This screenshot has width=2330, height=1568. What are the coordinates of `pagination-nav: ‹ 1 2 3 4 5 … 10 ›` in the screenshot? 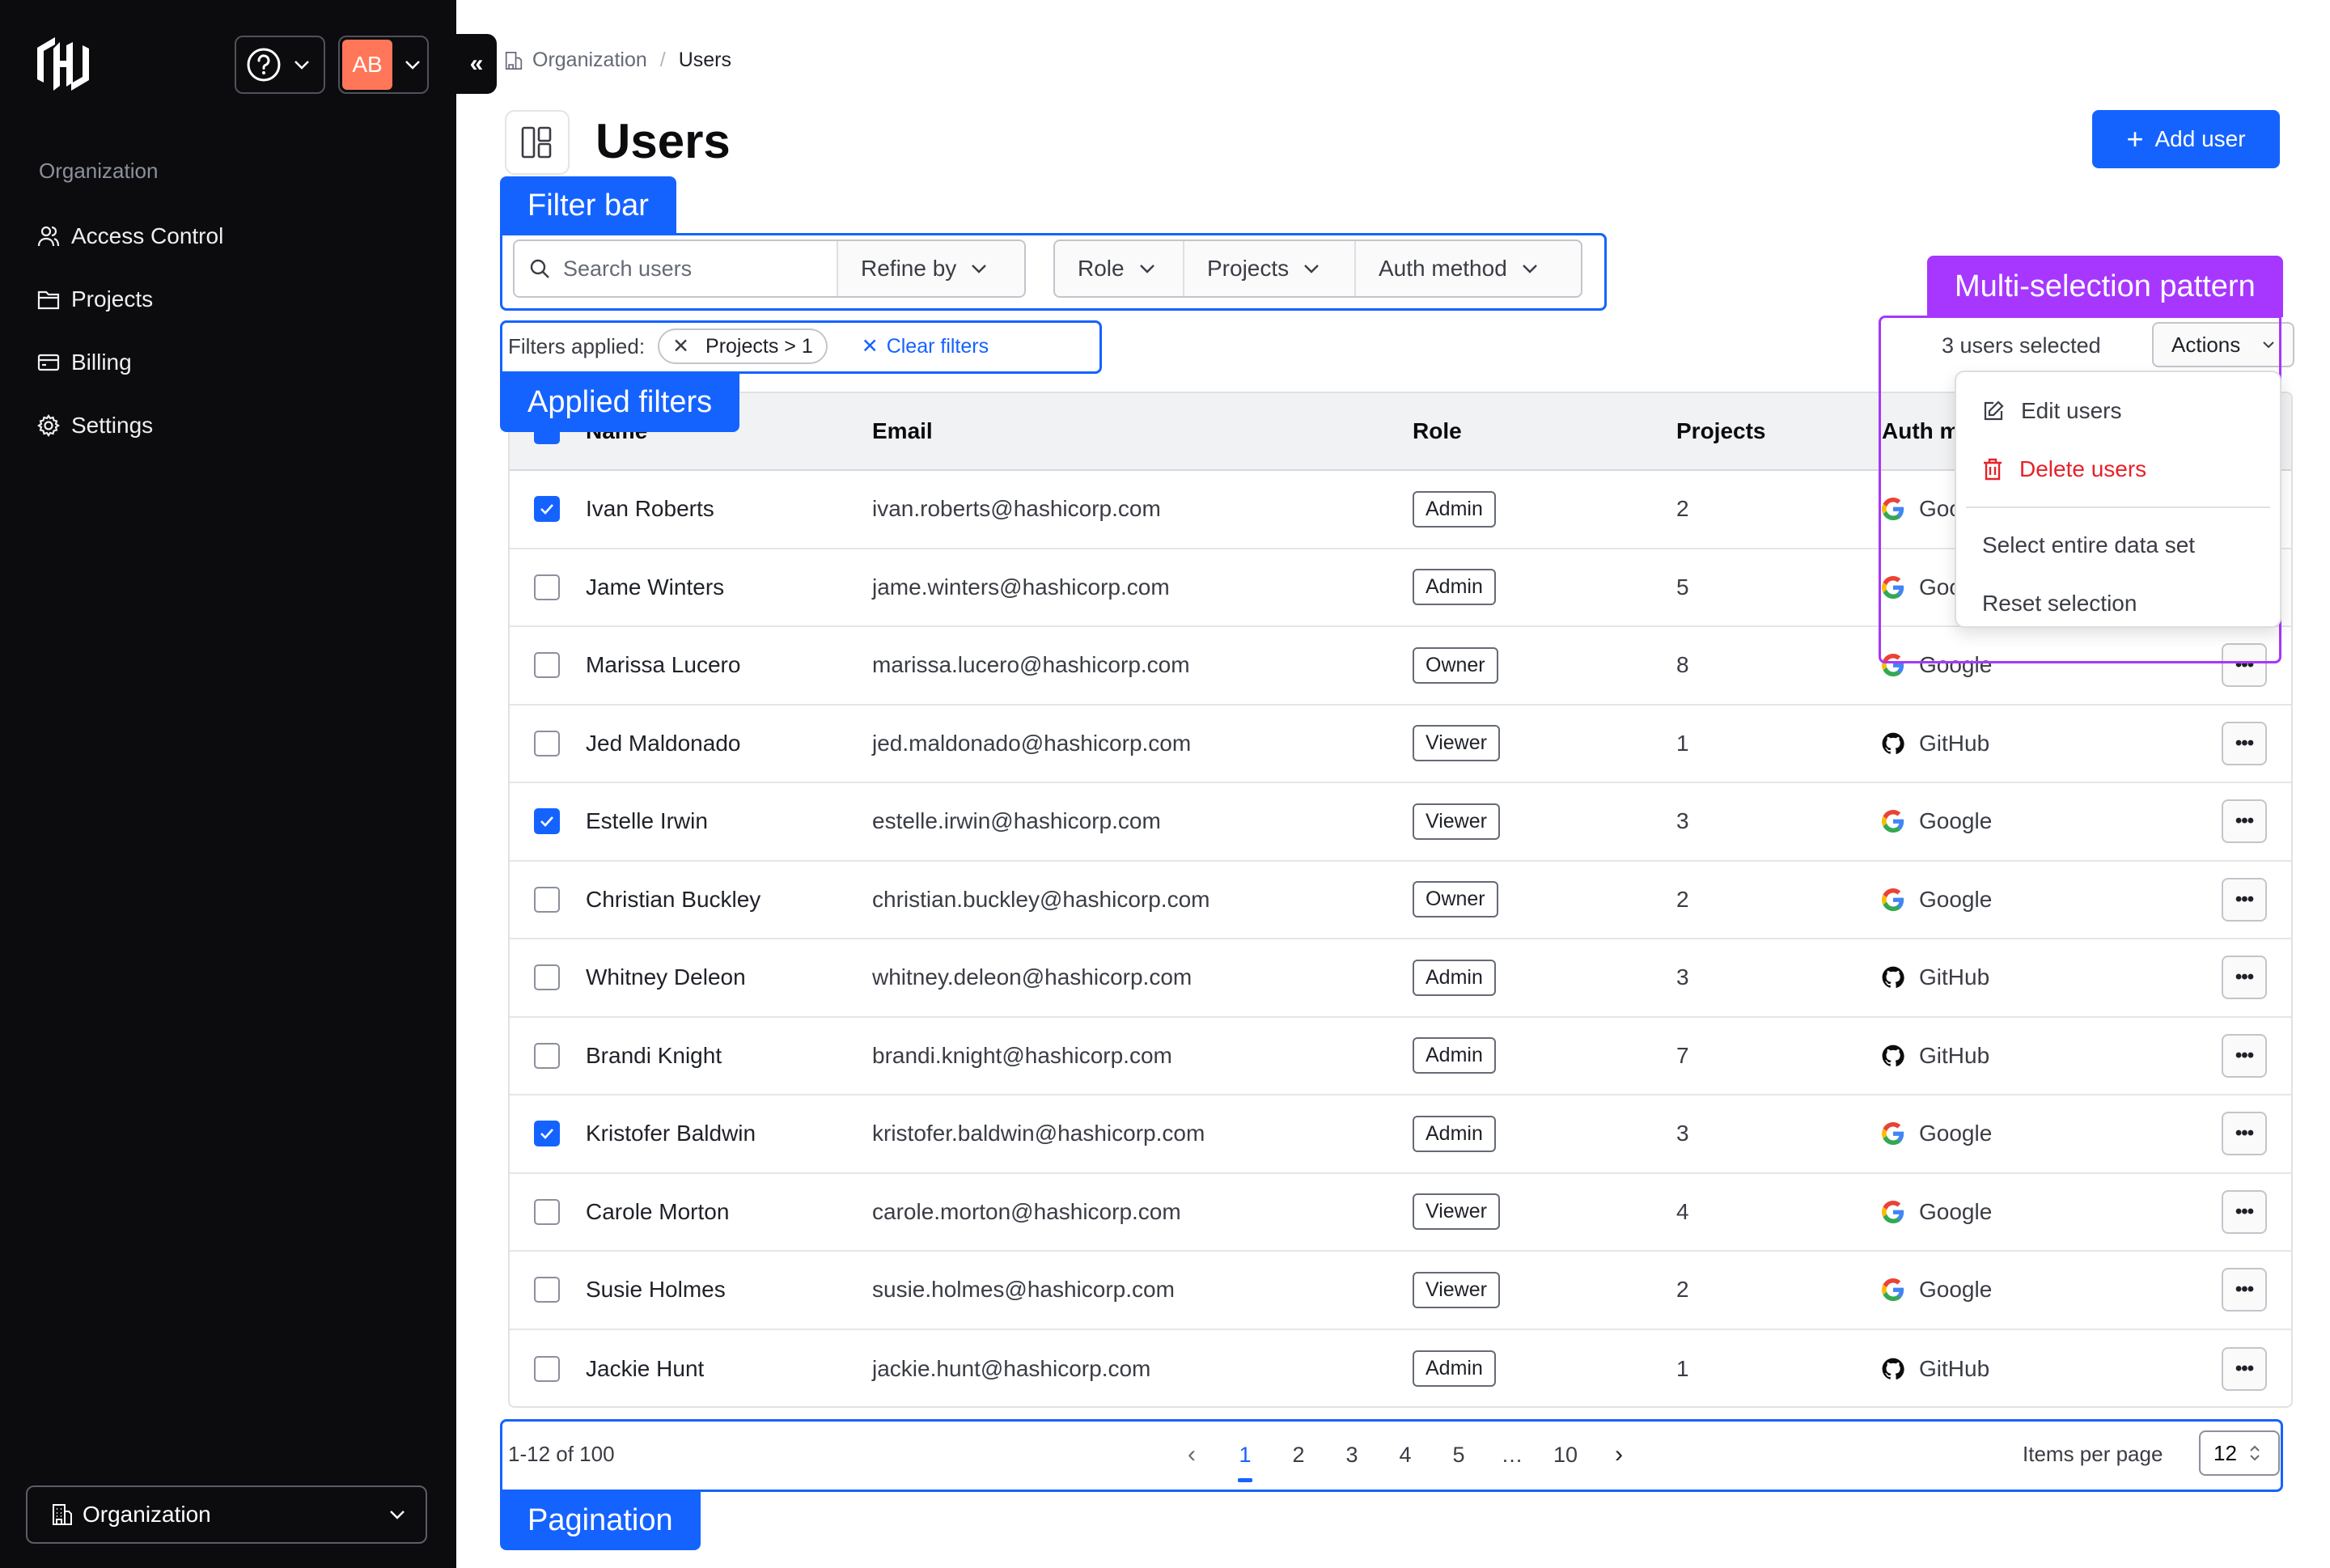 It's located at (1406, 1460).